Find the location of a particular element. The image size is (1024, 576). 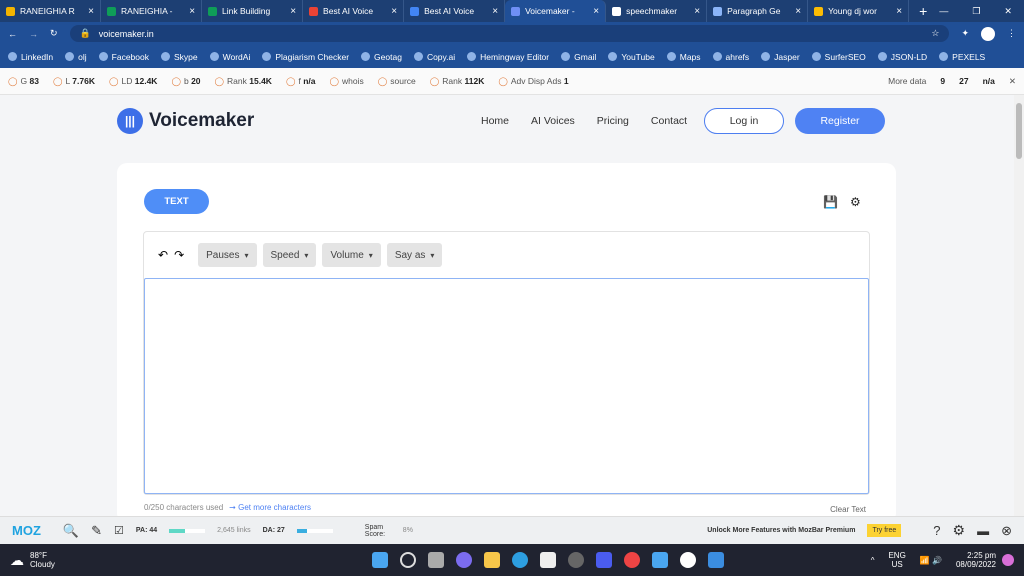

tab: Link Building × is located at coordinates (253, 11).